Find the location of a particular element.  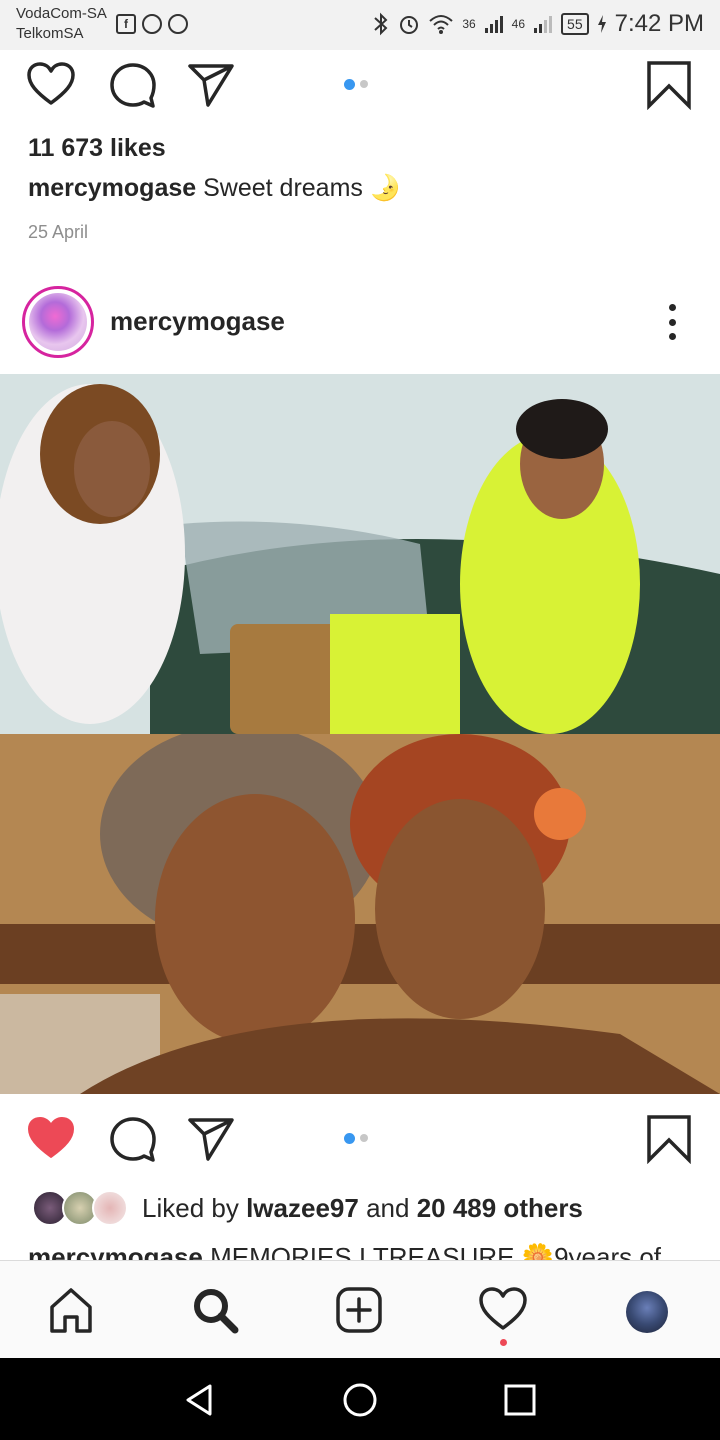

activity-heart-icon is located at coordinates (503, 1310).